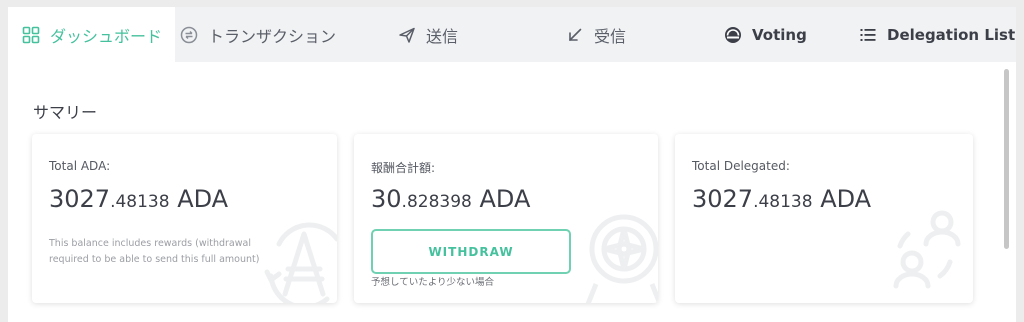 The image size is (1024, 322). What do you see at coordinates (403, 168) in the screenshot?
I see `total-rewards-label: 報酬合計額:` at bounding box center [403, 168].